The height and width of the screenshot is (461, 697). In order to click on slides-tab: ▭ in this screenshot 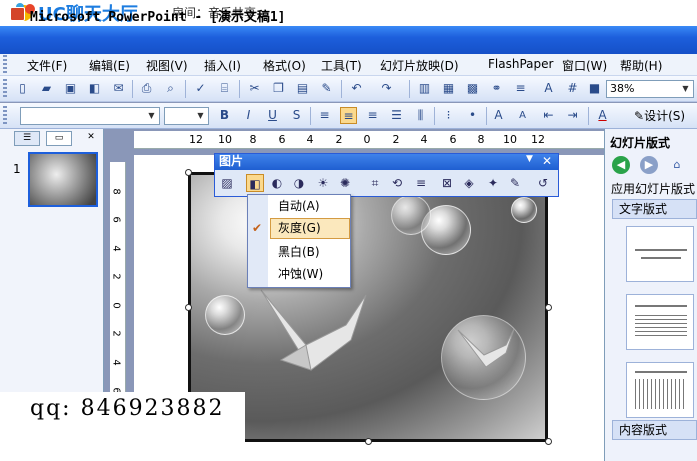, I will do `click(59, 138)`.